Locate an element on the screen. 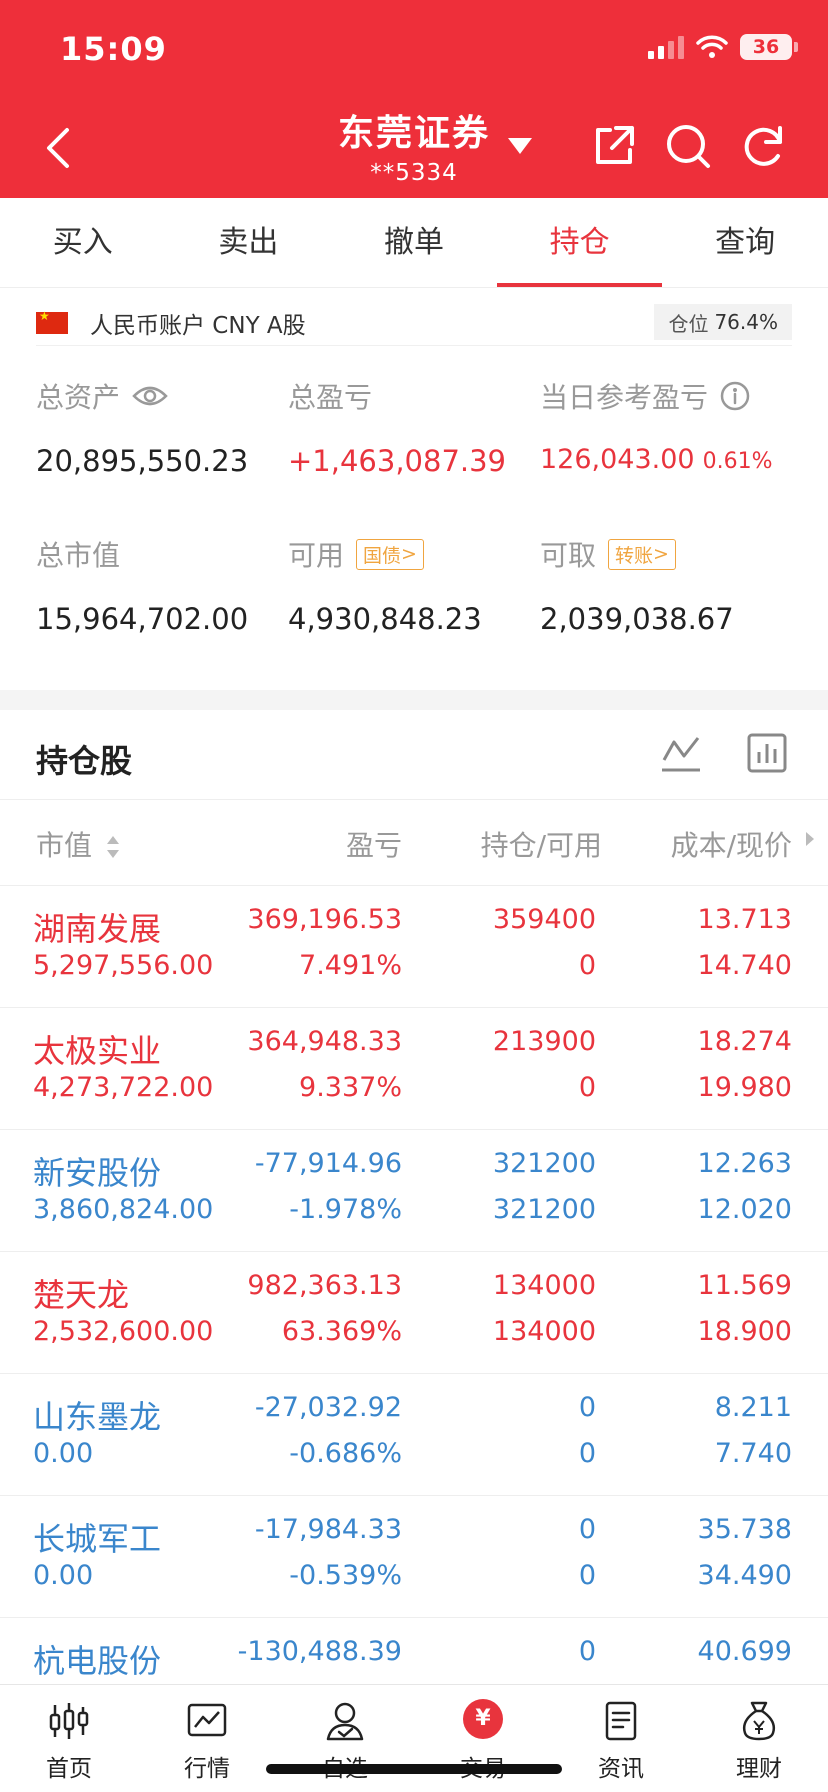 The image size is (828, 1792). caret-right-icon is located at coordinates (810, 839).